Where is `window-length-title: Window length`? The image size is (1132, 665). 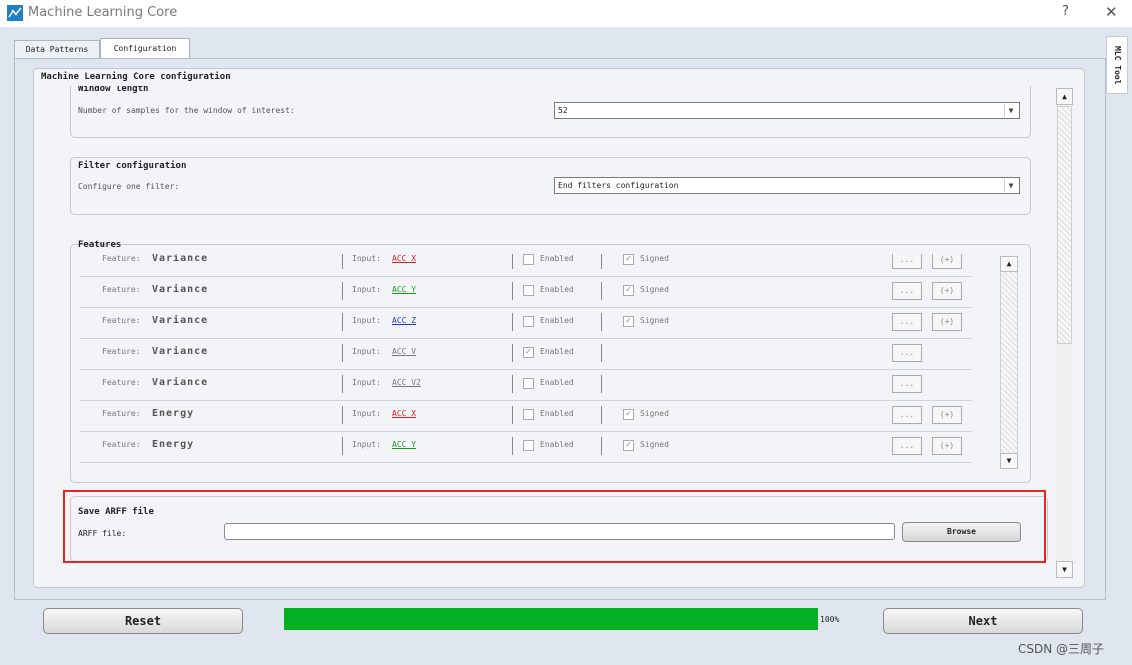
window-length-title: Window length is located at coordinates (113, 90).